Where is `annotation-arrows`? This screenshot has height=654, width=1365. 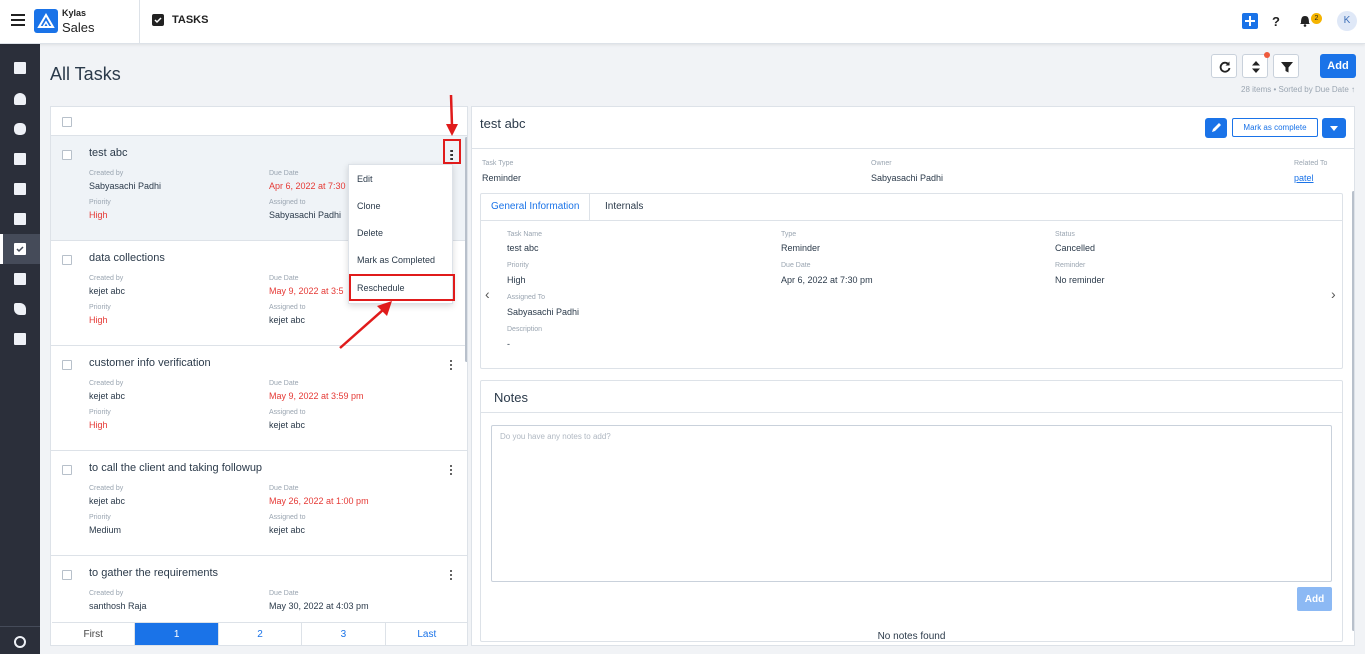
annotation-arrows is located at coordinates (398, 221).